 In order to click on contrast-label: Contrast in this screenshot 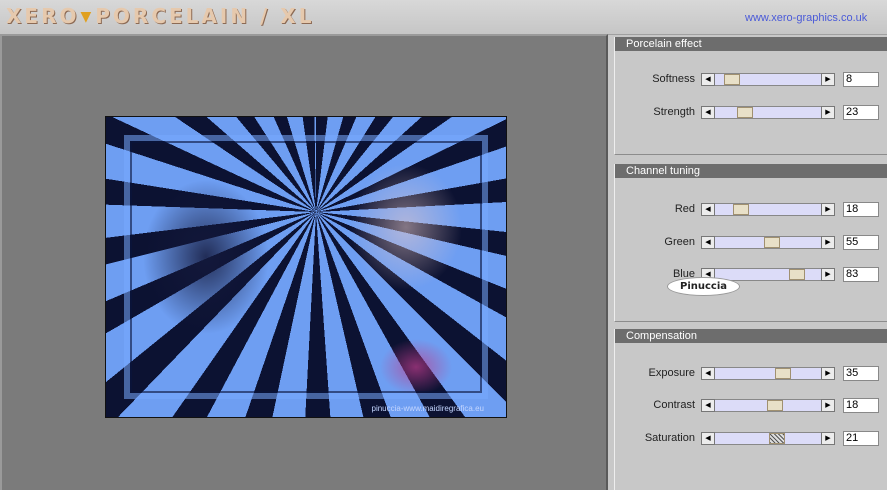, I will do `click(674, 405)`.